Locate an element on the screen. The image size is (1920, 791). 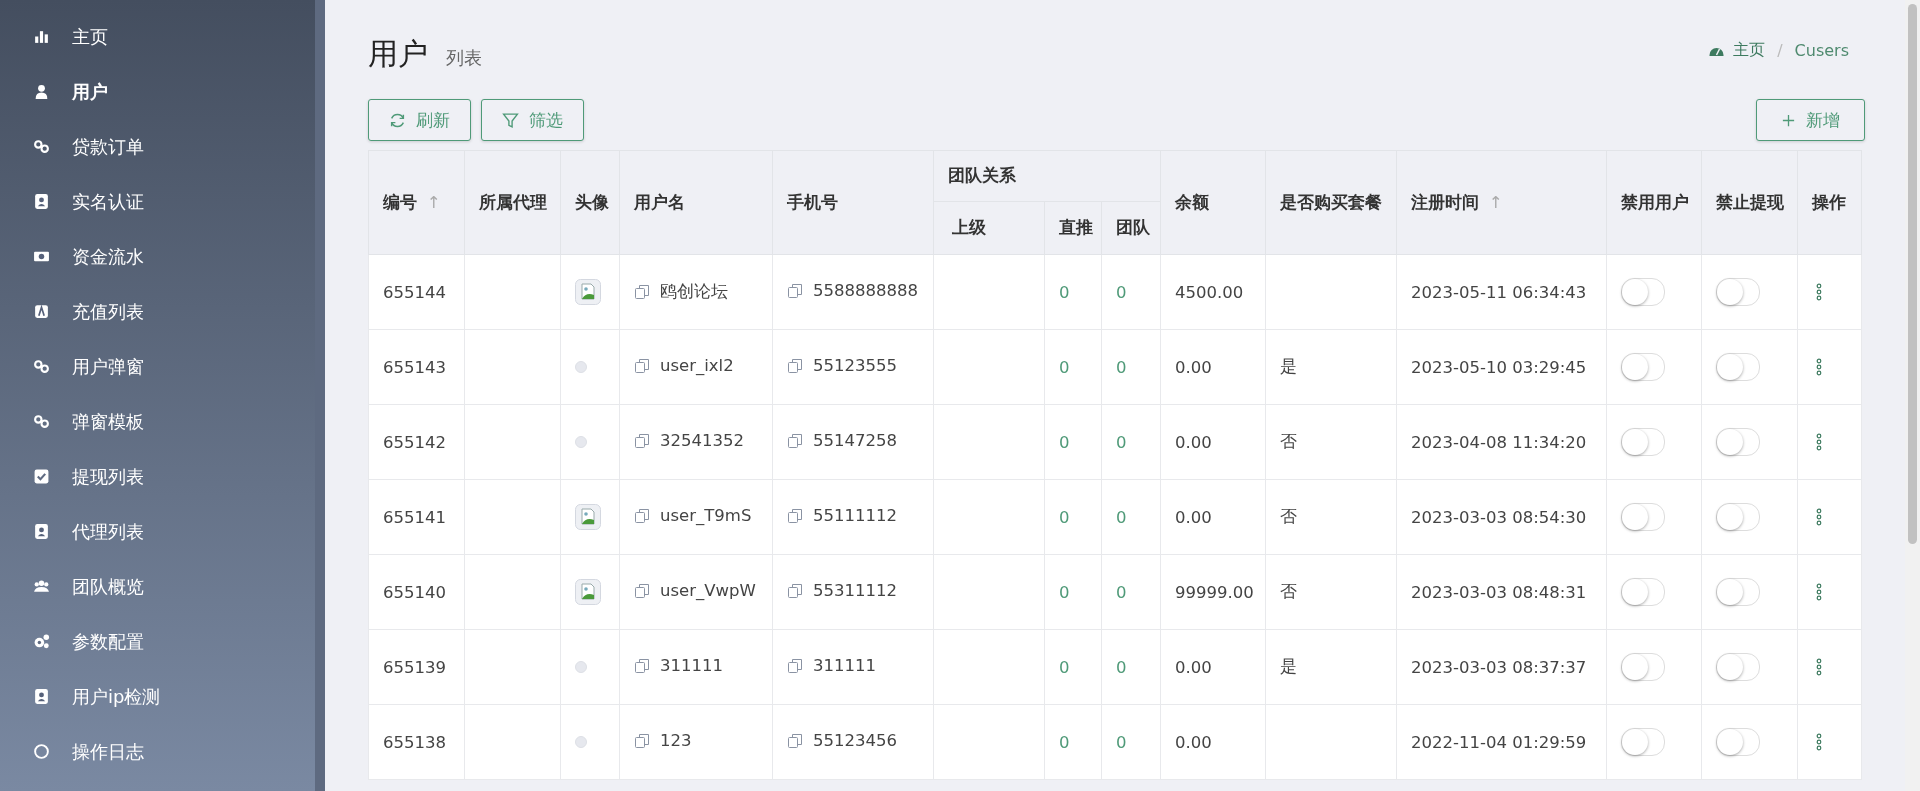
sidebar-item: 用户 is located at coordinates (157, 91).